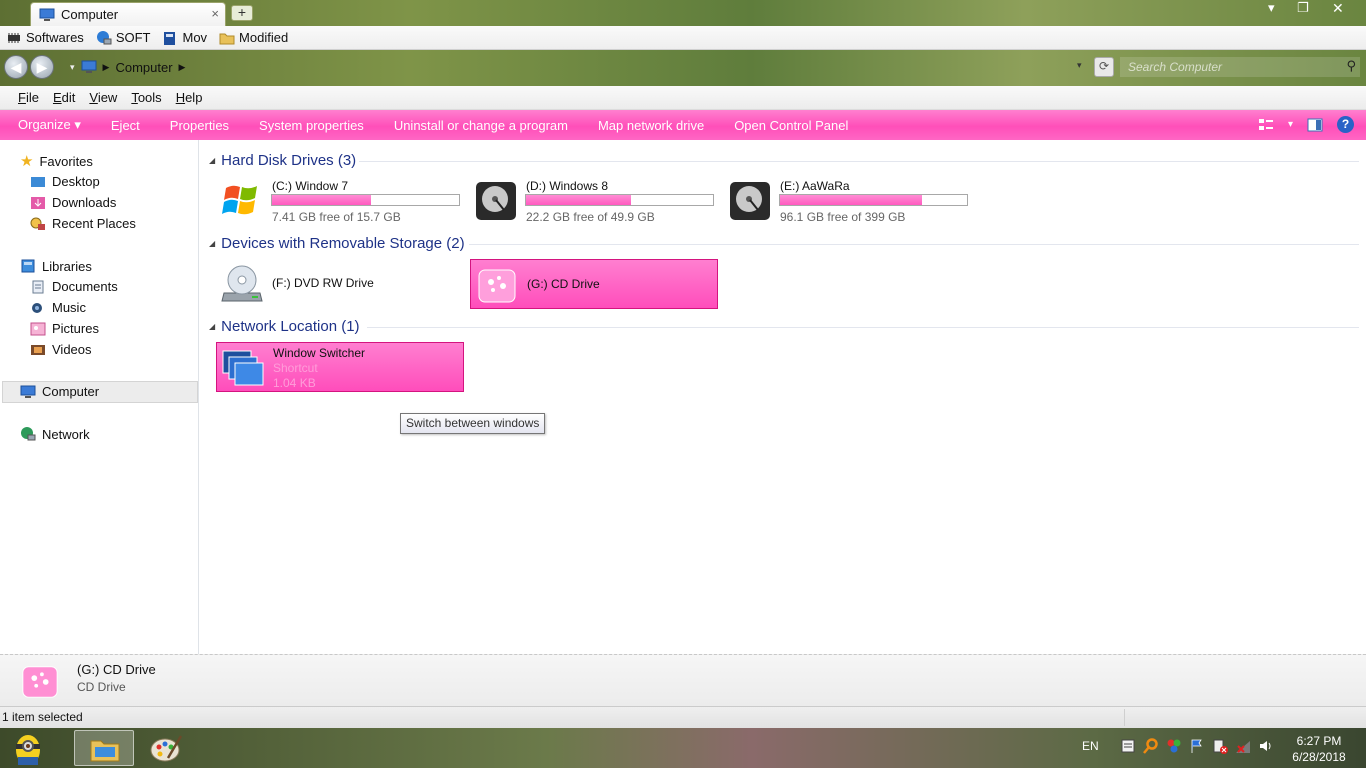 Image resolution: width=1366 pixels, height=768 pixels. Describe the element at coordinates (311, 125) in the screenshot. I see `system-properties-button: System properties` at that location.